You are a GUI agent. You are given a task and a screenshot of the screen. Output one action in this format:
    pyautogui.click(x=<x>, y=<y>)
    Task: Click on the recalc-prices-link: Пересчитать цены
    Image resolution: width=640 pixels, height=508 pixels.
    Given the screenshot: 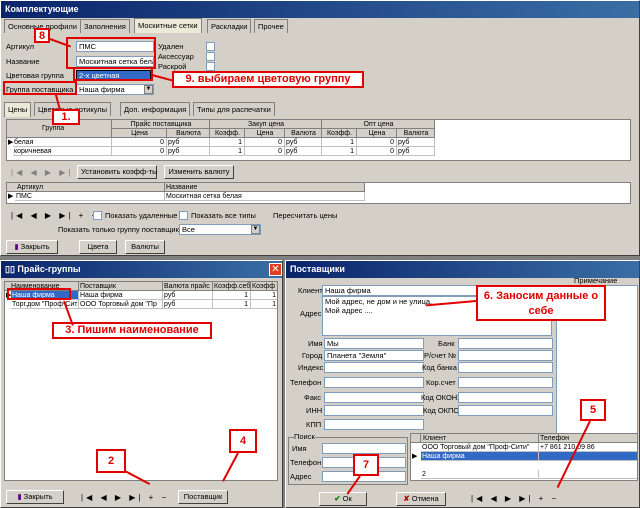 What is the action you would take?
    pyautogui.click(x=305, y=216)
    